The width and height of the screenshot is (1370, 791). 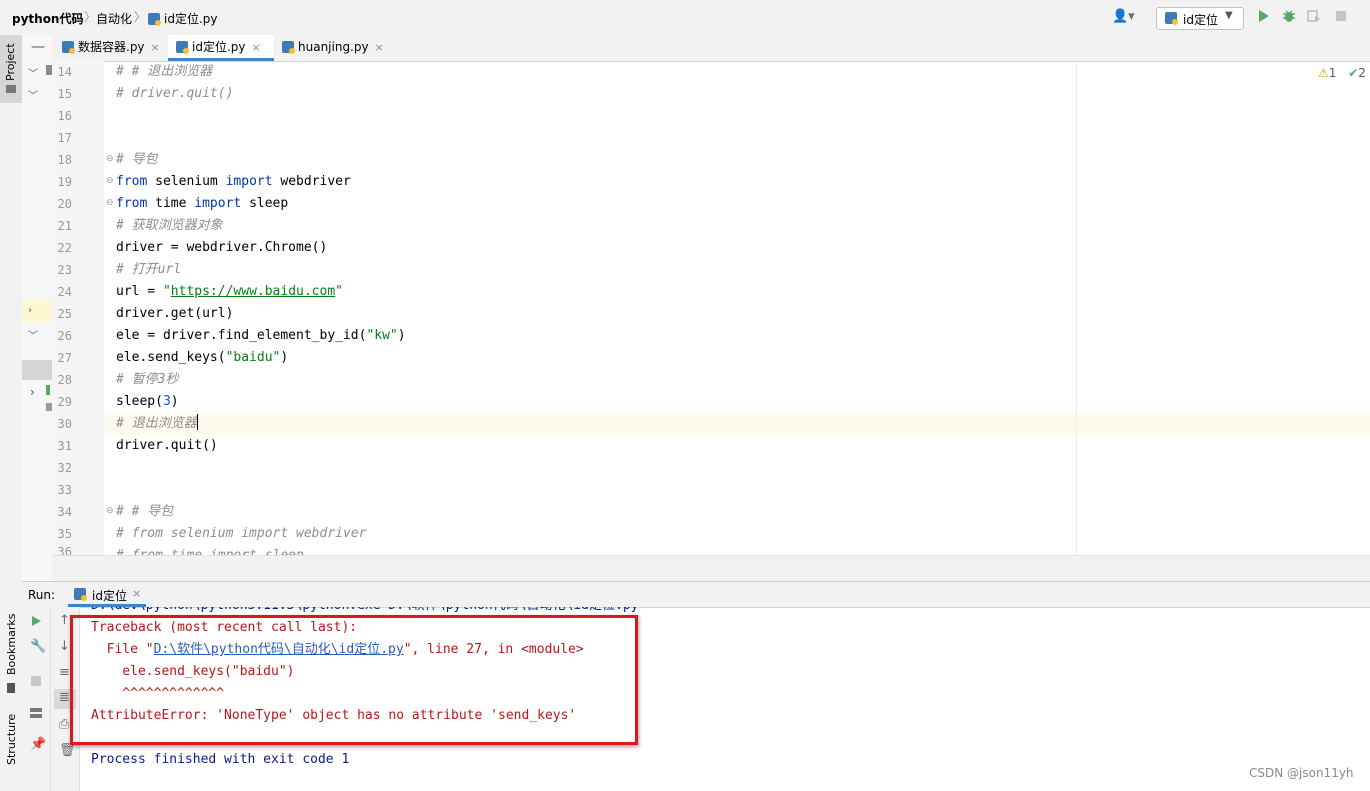 I want to click on project-tool-tab: Project, so click(x=11, y=69).